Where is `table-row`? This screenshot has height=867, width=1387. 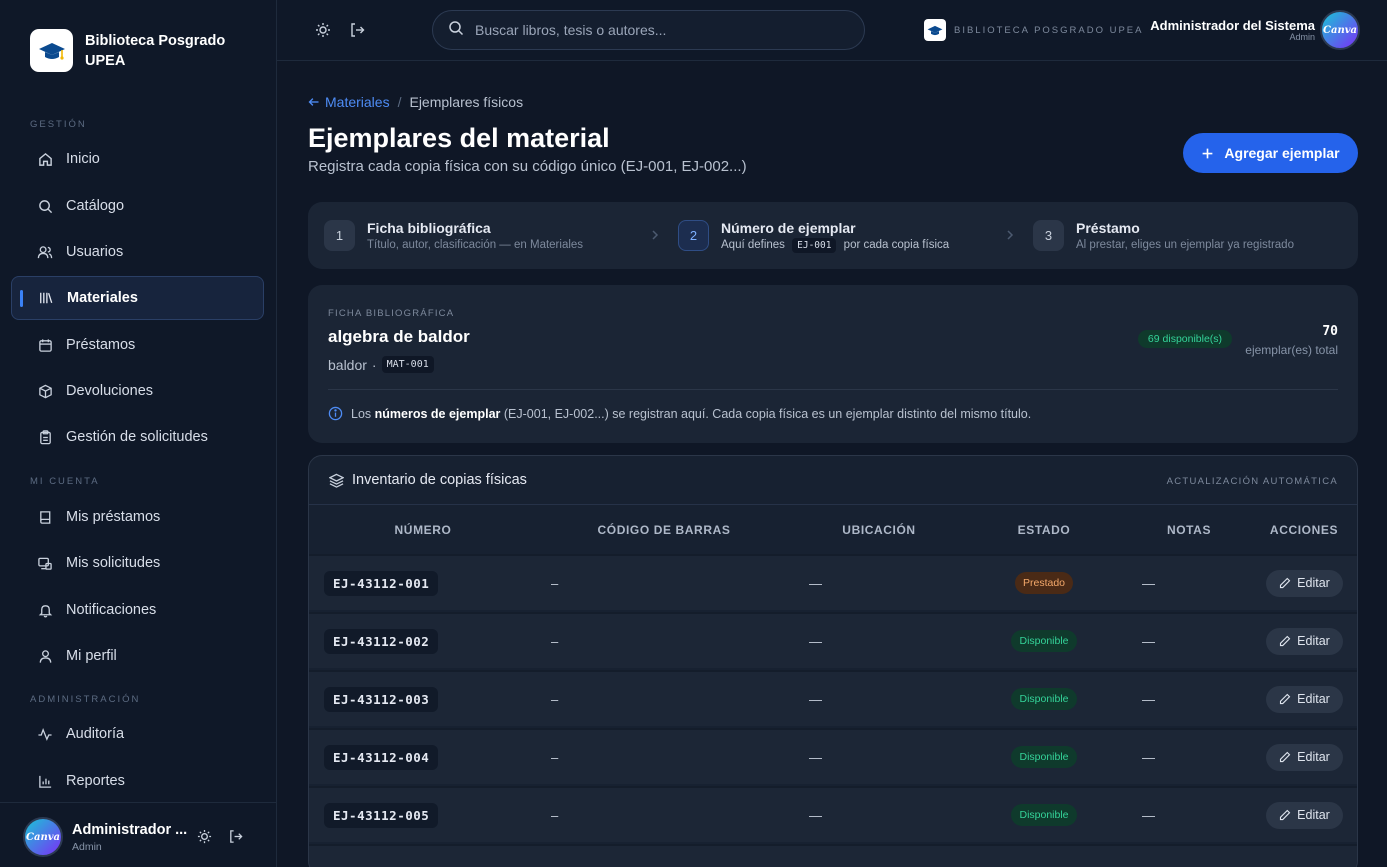 table-row is located at coordinates (833, 855).